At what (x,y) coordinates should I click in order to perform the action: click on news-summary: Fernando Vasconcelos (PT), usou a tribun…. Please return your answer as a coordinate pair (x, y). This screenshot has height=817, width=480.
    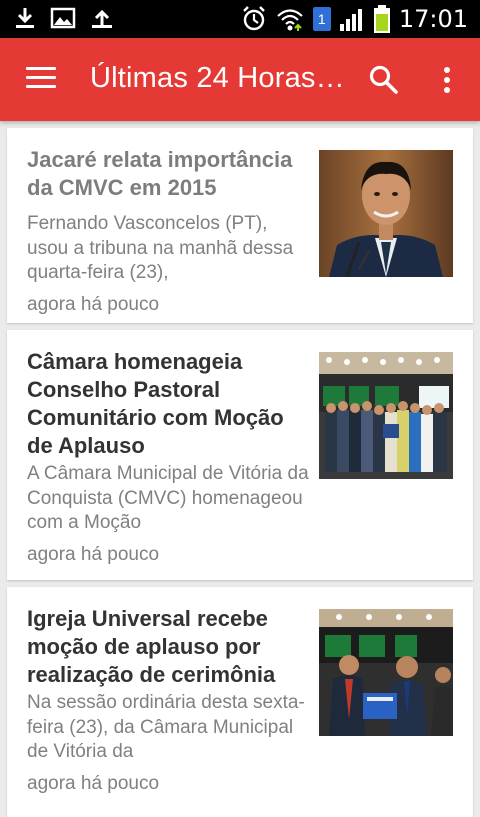
    Looking at the image, I should click on (160, 248).